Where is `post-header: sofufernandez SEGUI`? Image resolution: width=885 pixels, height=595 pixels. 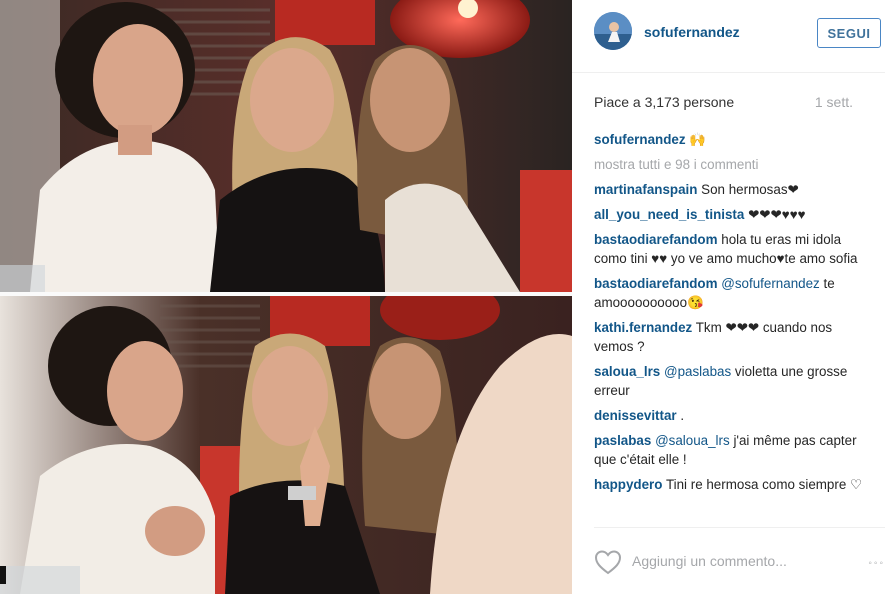 post-header: sofufernandez SEGUI is located at coordinates (728, 36).